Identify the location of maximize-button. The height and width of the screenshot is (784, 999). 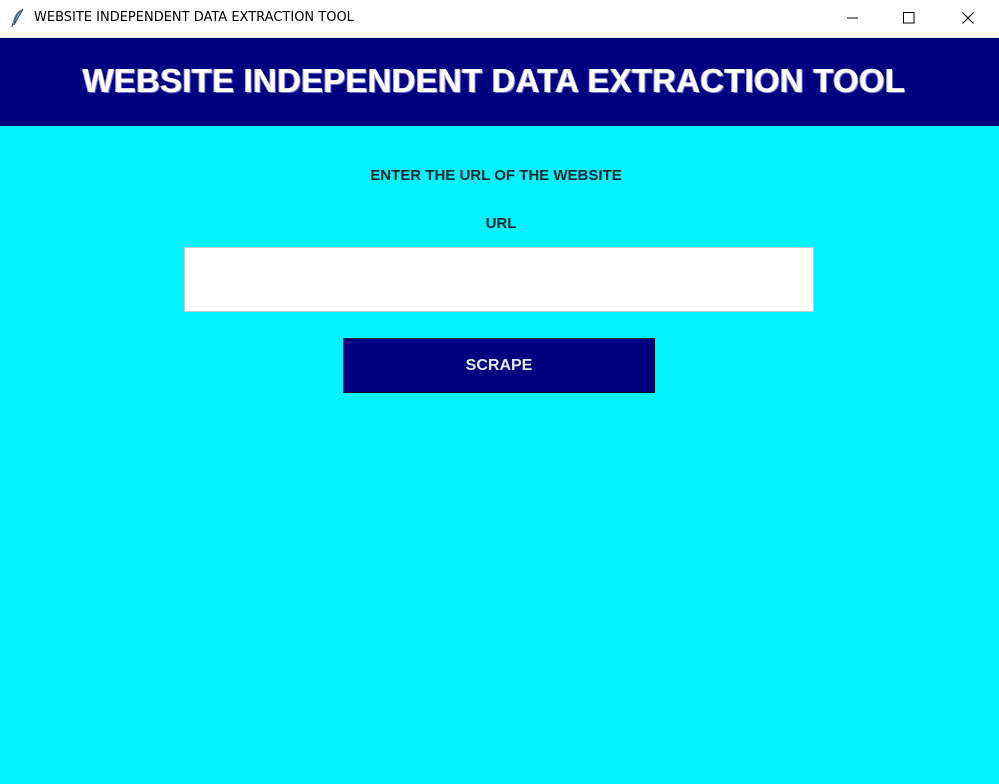
(909, 18).